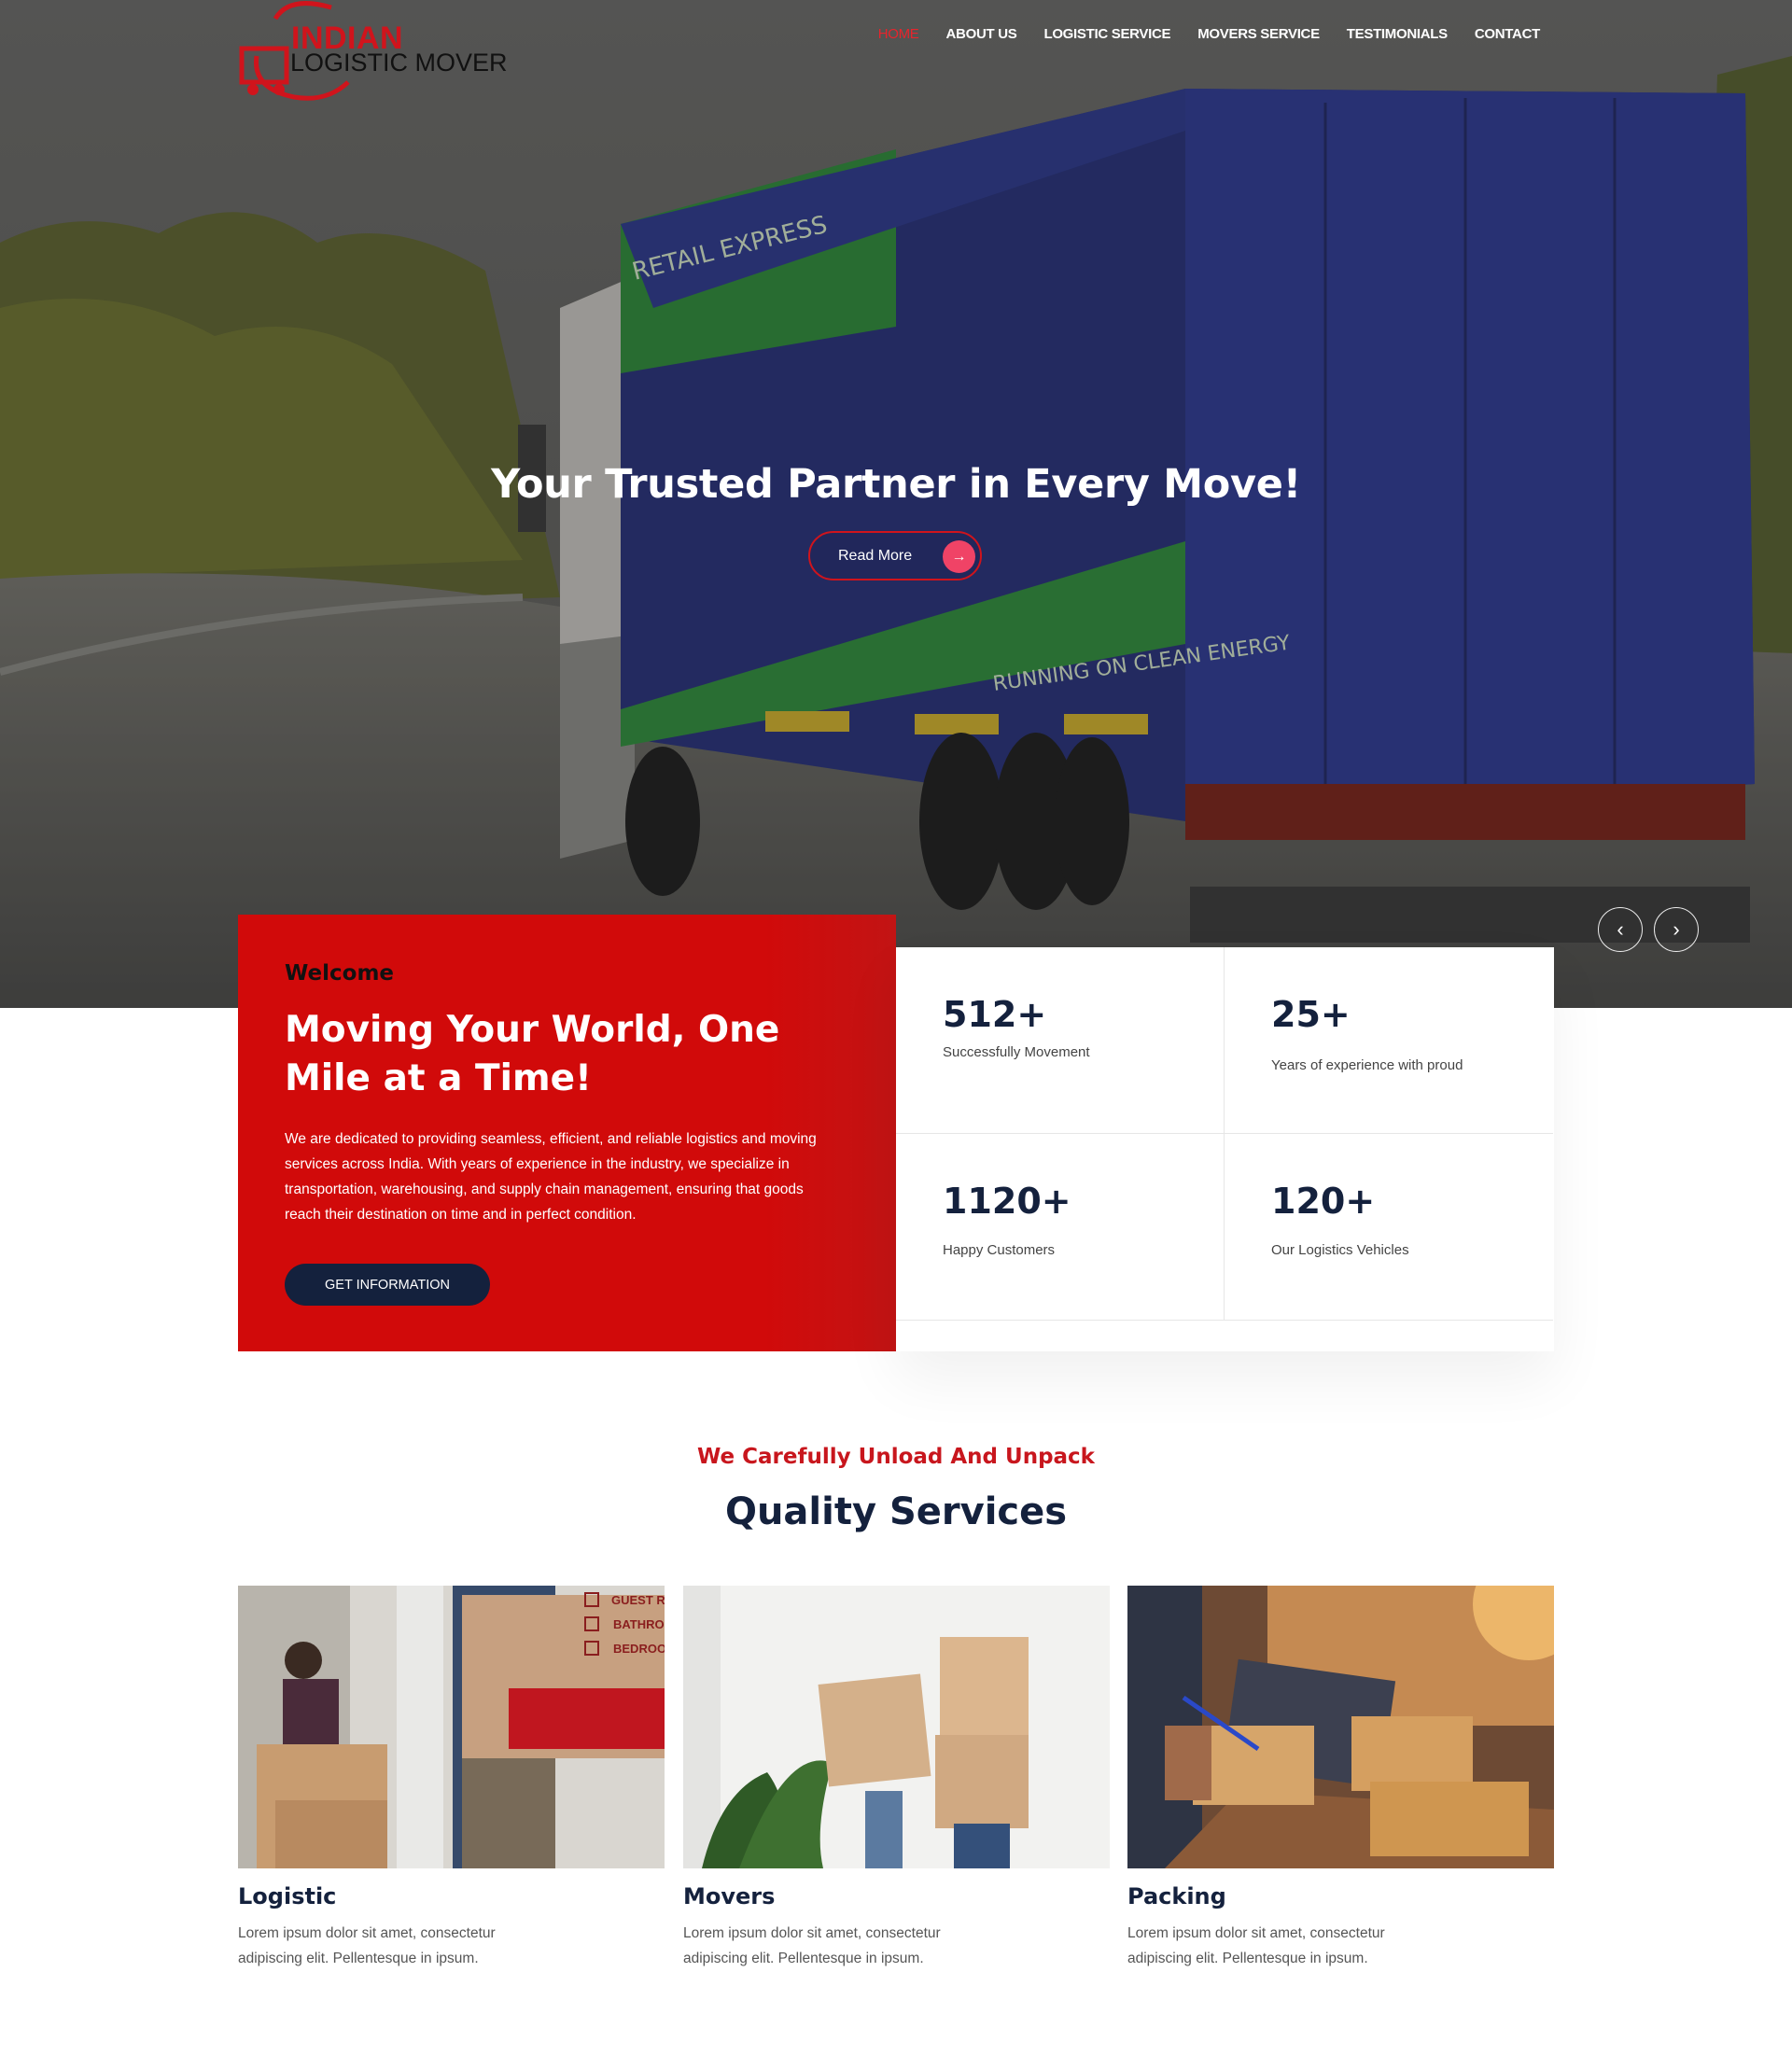 The image size is (1792, 2056). Describe the element at coordinates (959, 556) in the screenshot. I see `arrow-right-icon: →` at that location.